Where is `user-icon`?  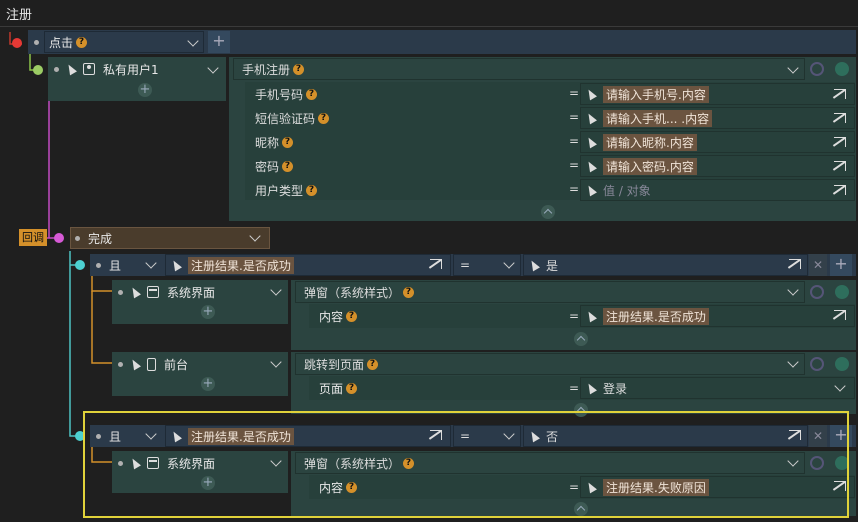
user-icon is located at coordinates (89, 69).